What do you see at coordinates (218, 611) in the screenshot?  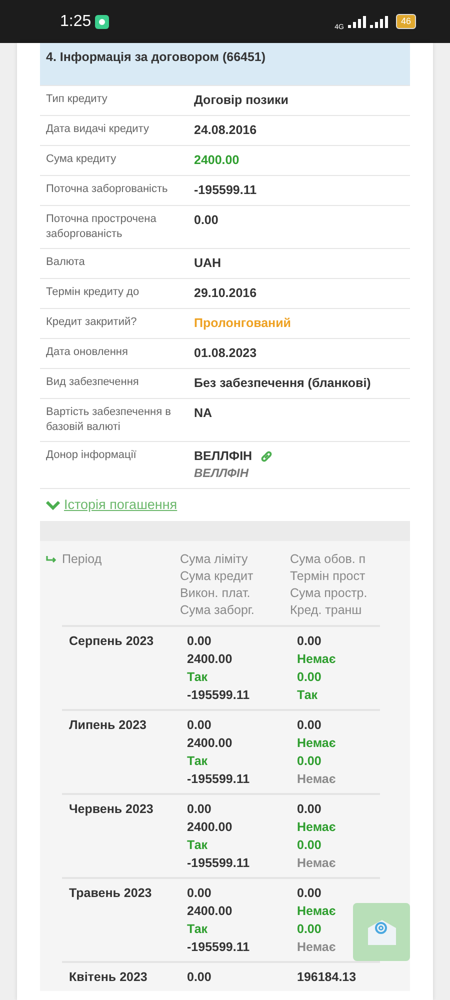 I see `column-header: Сума заборг.` at bounding box center [218, 611].